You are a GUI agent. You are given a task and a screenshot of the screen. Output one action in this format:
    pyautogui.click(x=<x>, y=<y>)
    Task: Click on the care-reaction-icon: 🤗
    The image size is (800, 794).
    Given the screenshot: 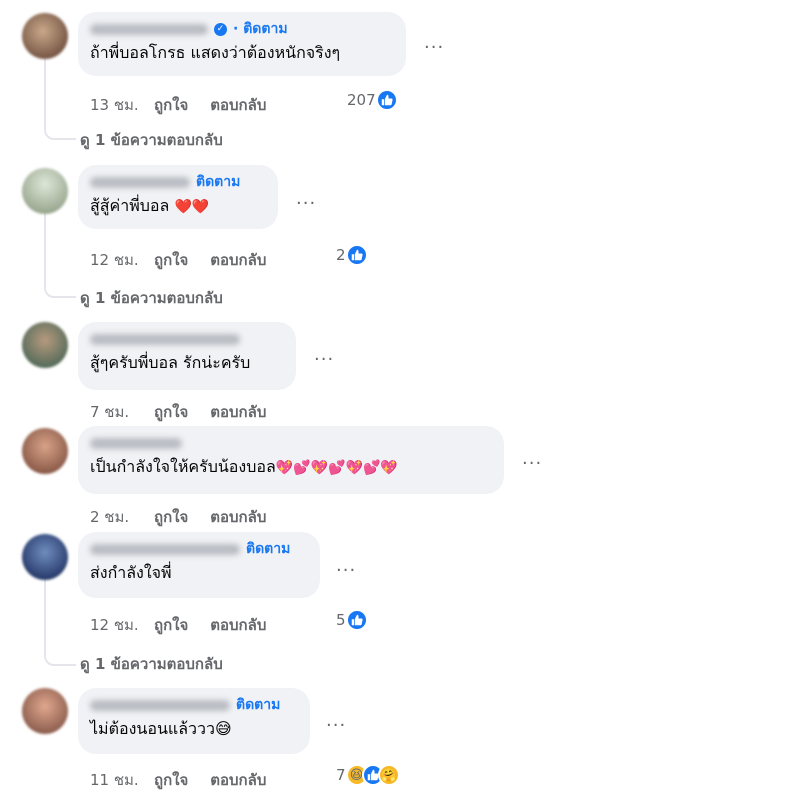 What is the action you would take?
    pyautogui.click(x=388, y=775)
    